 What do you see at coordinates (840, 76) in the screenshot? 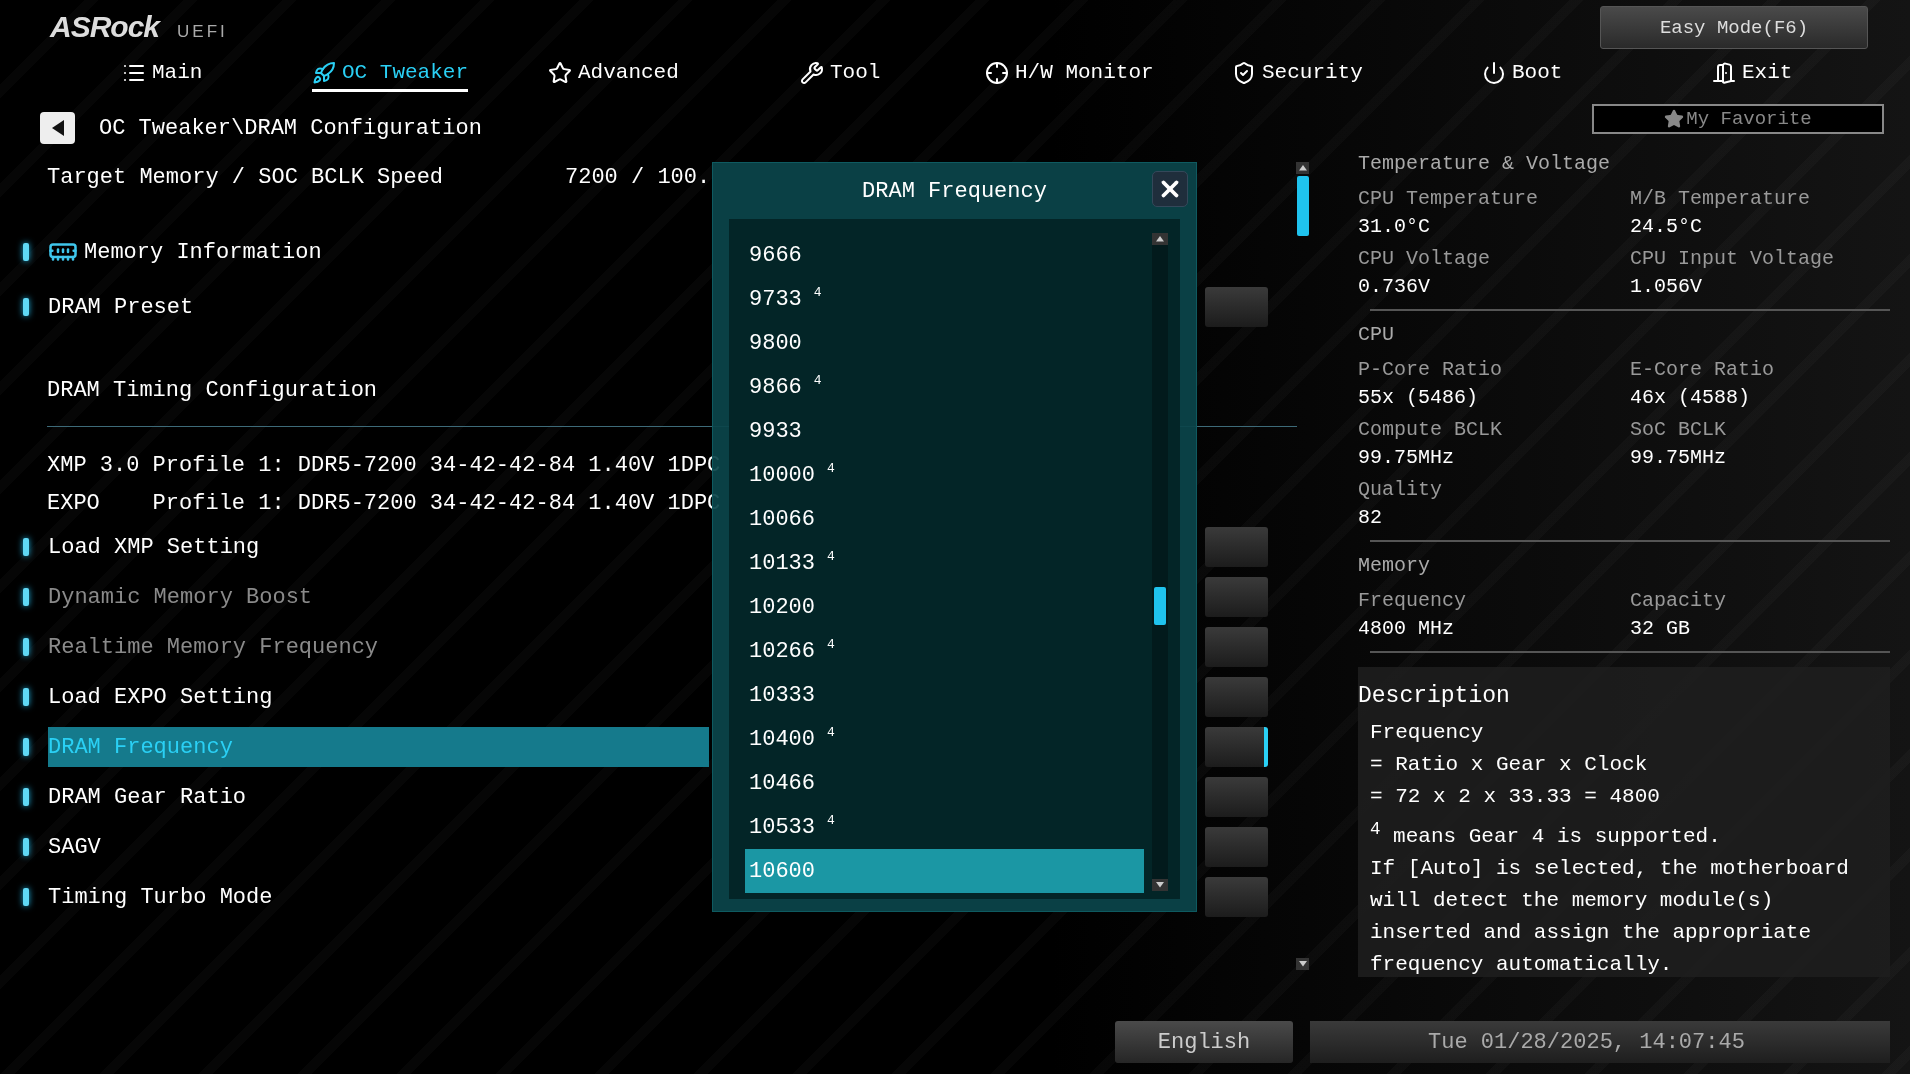
I see `menu-tab: Tool` at bounding box center [840, 76].